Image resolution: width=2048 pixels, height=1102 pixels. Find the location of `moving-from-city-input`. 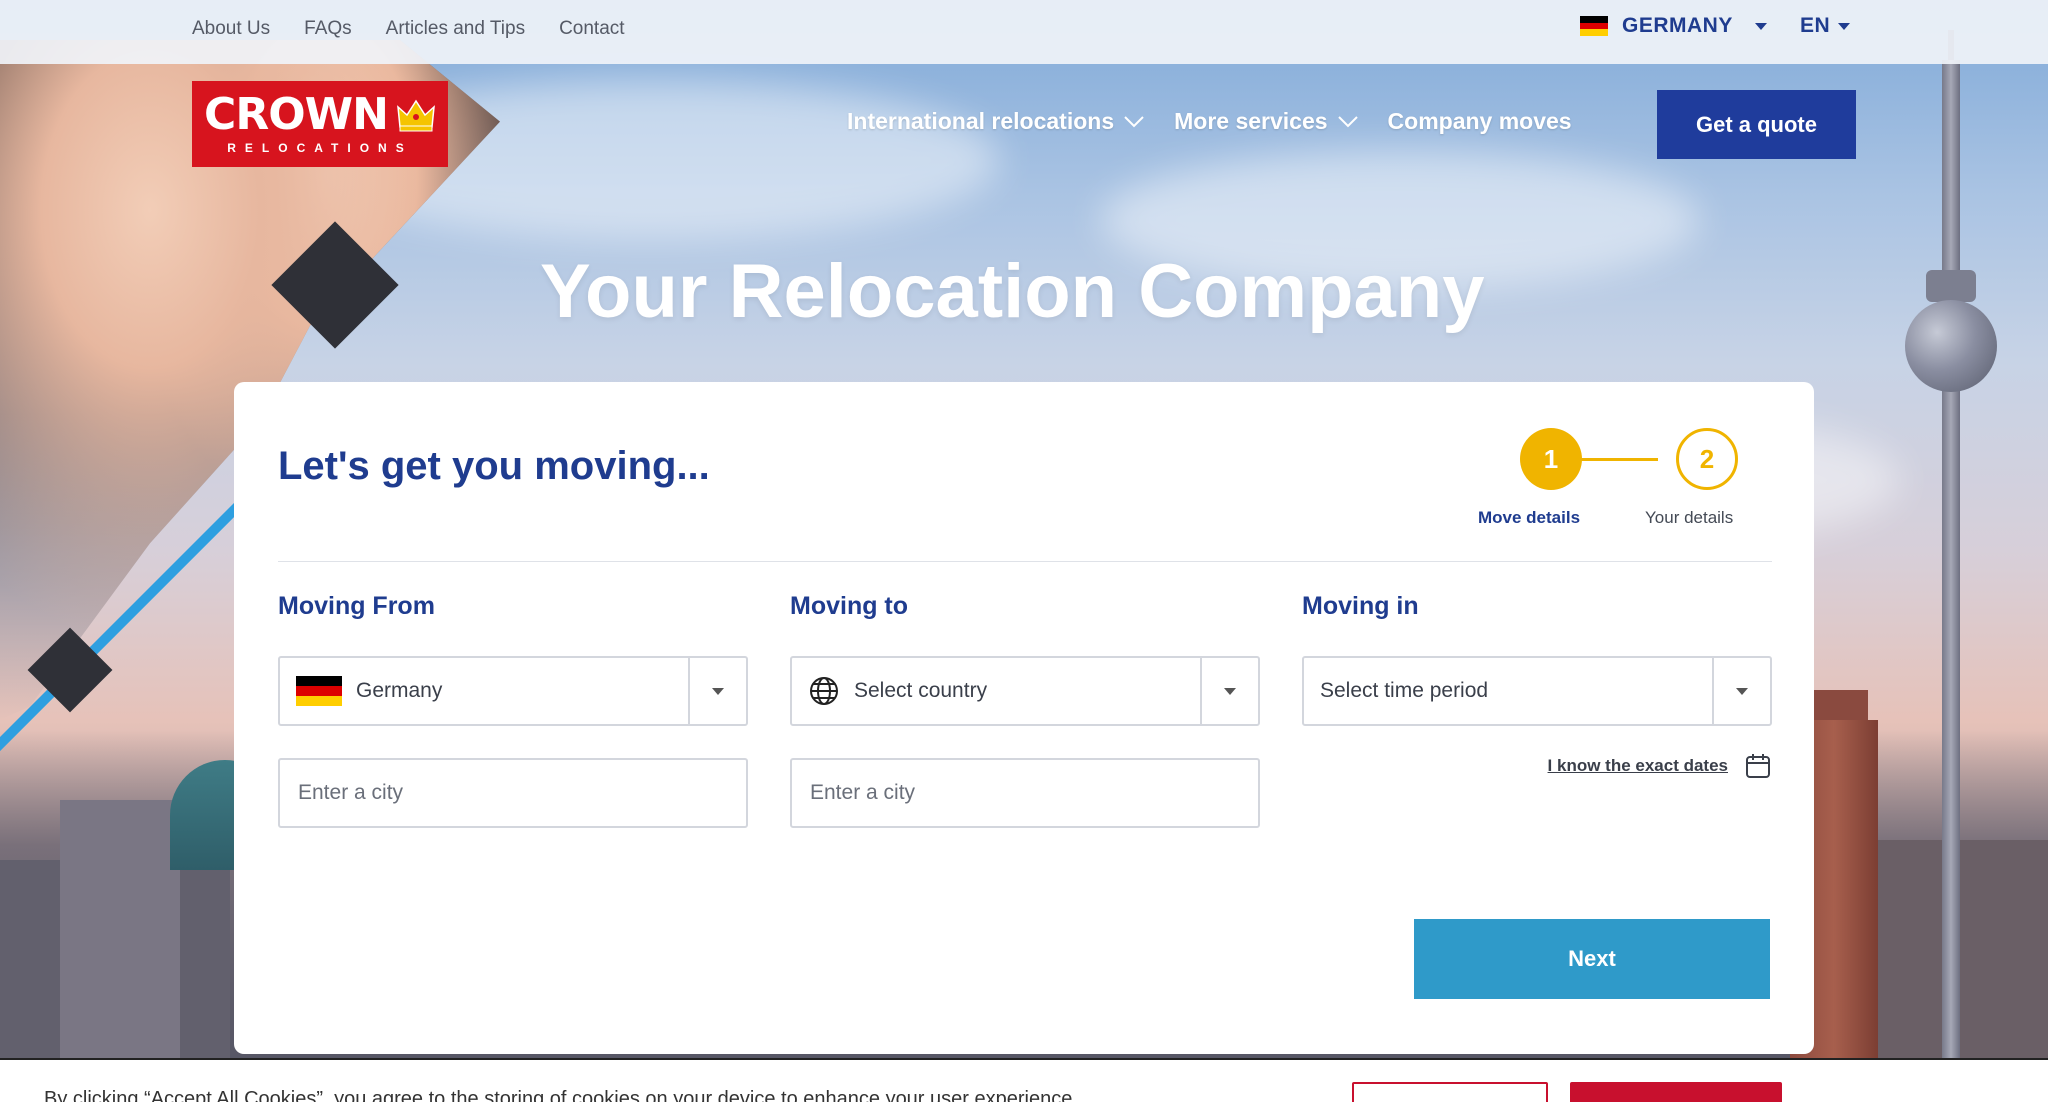

moving-from-city-input is located at coordinates (513, 793).